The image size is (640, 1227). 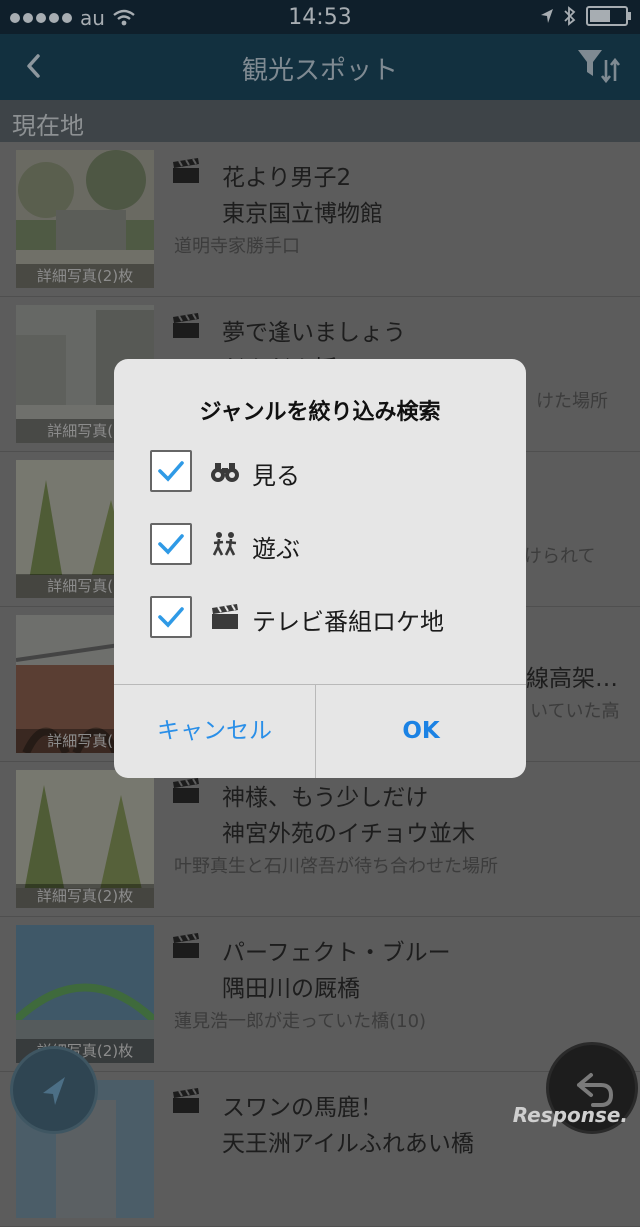 What do you see at coordinates (319, 71) in the screenshot?
I see `page-title: 観光スポット` at bounding box center [319, 71].